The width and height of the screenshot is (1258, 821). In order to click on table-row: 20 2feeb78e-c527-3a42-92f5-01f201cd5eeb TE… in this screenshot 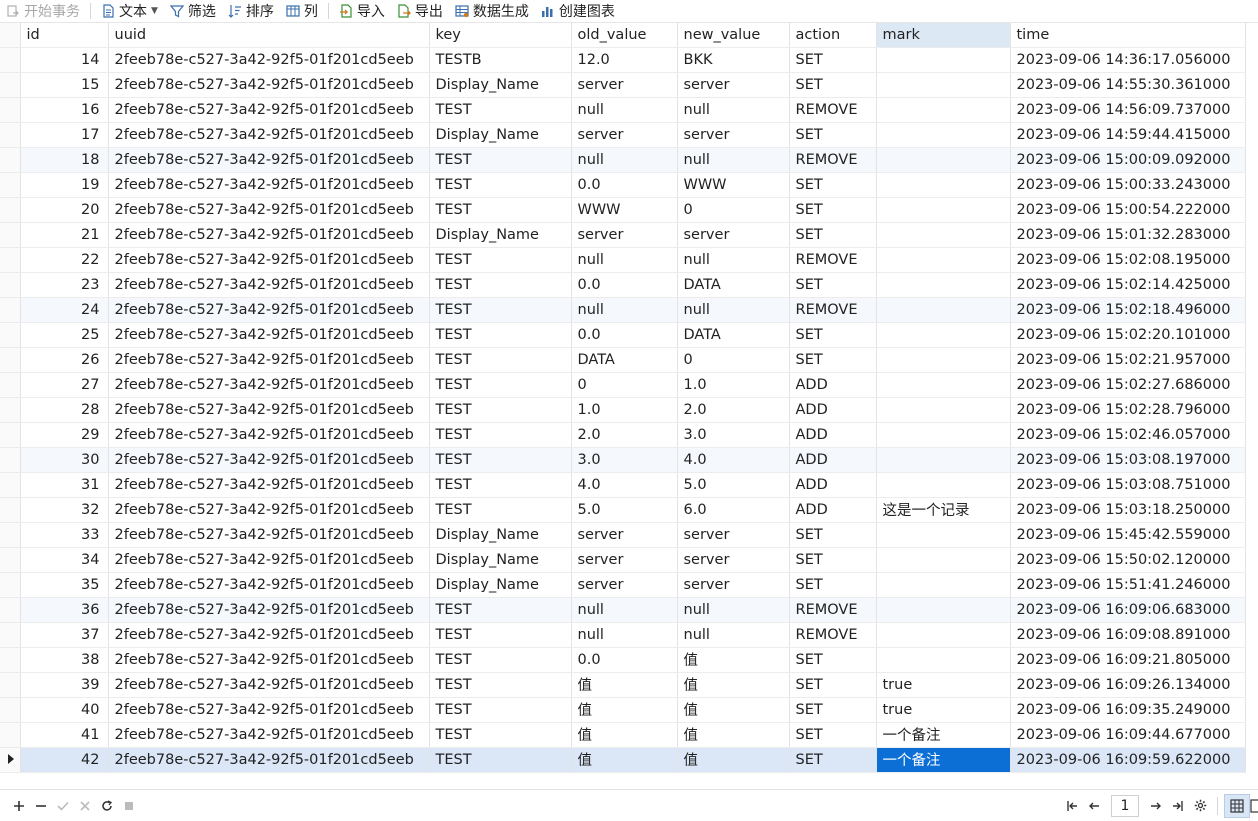, I will do `click(623, 210)`.